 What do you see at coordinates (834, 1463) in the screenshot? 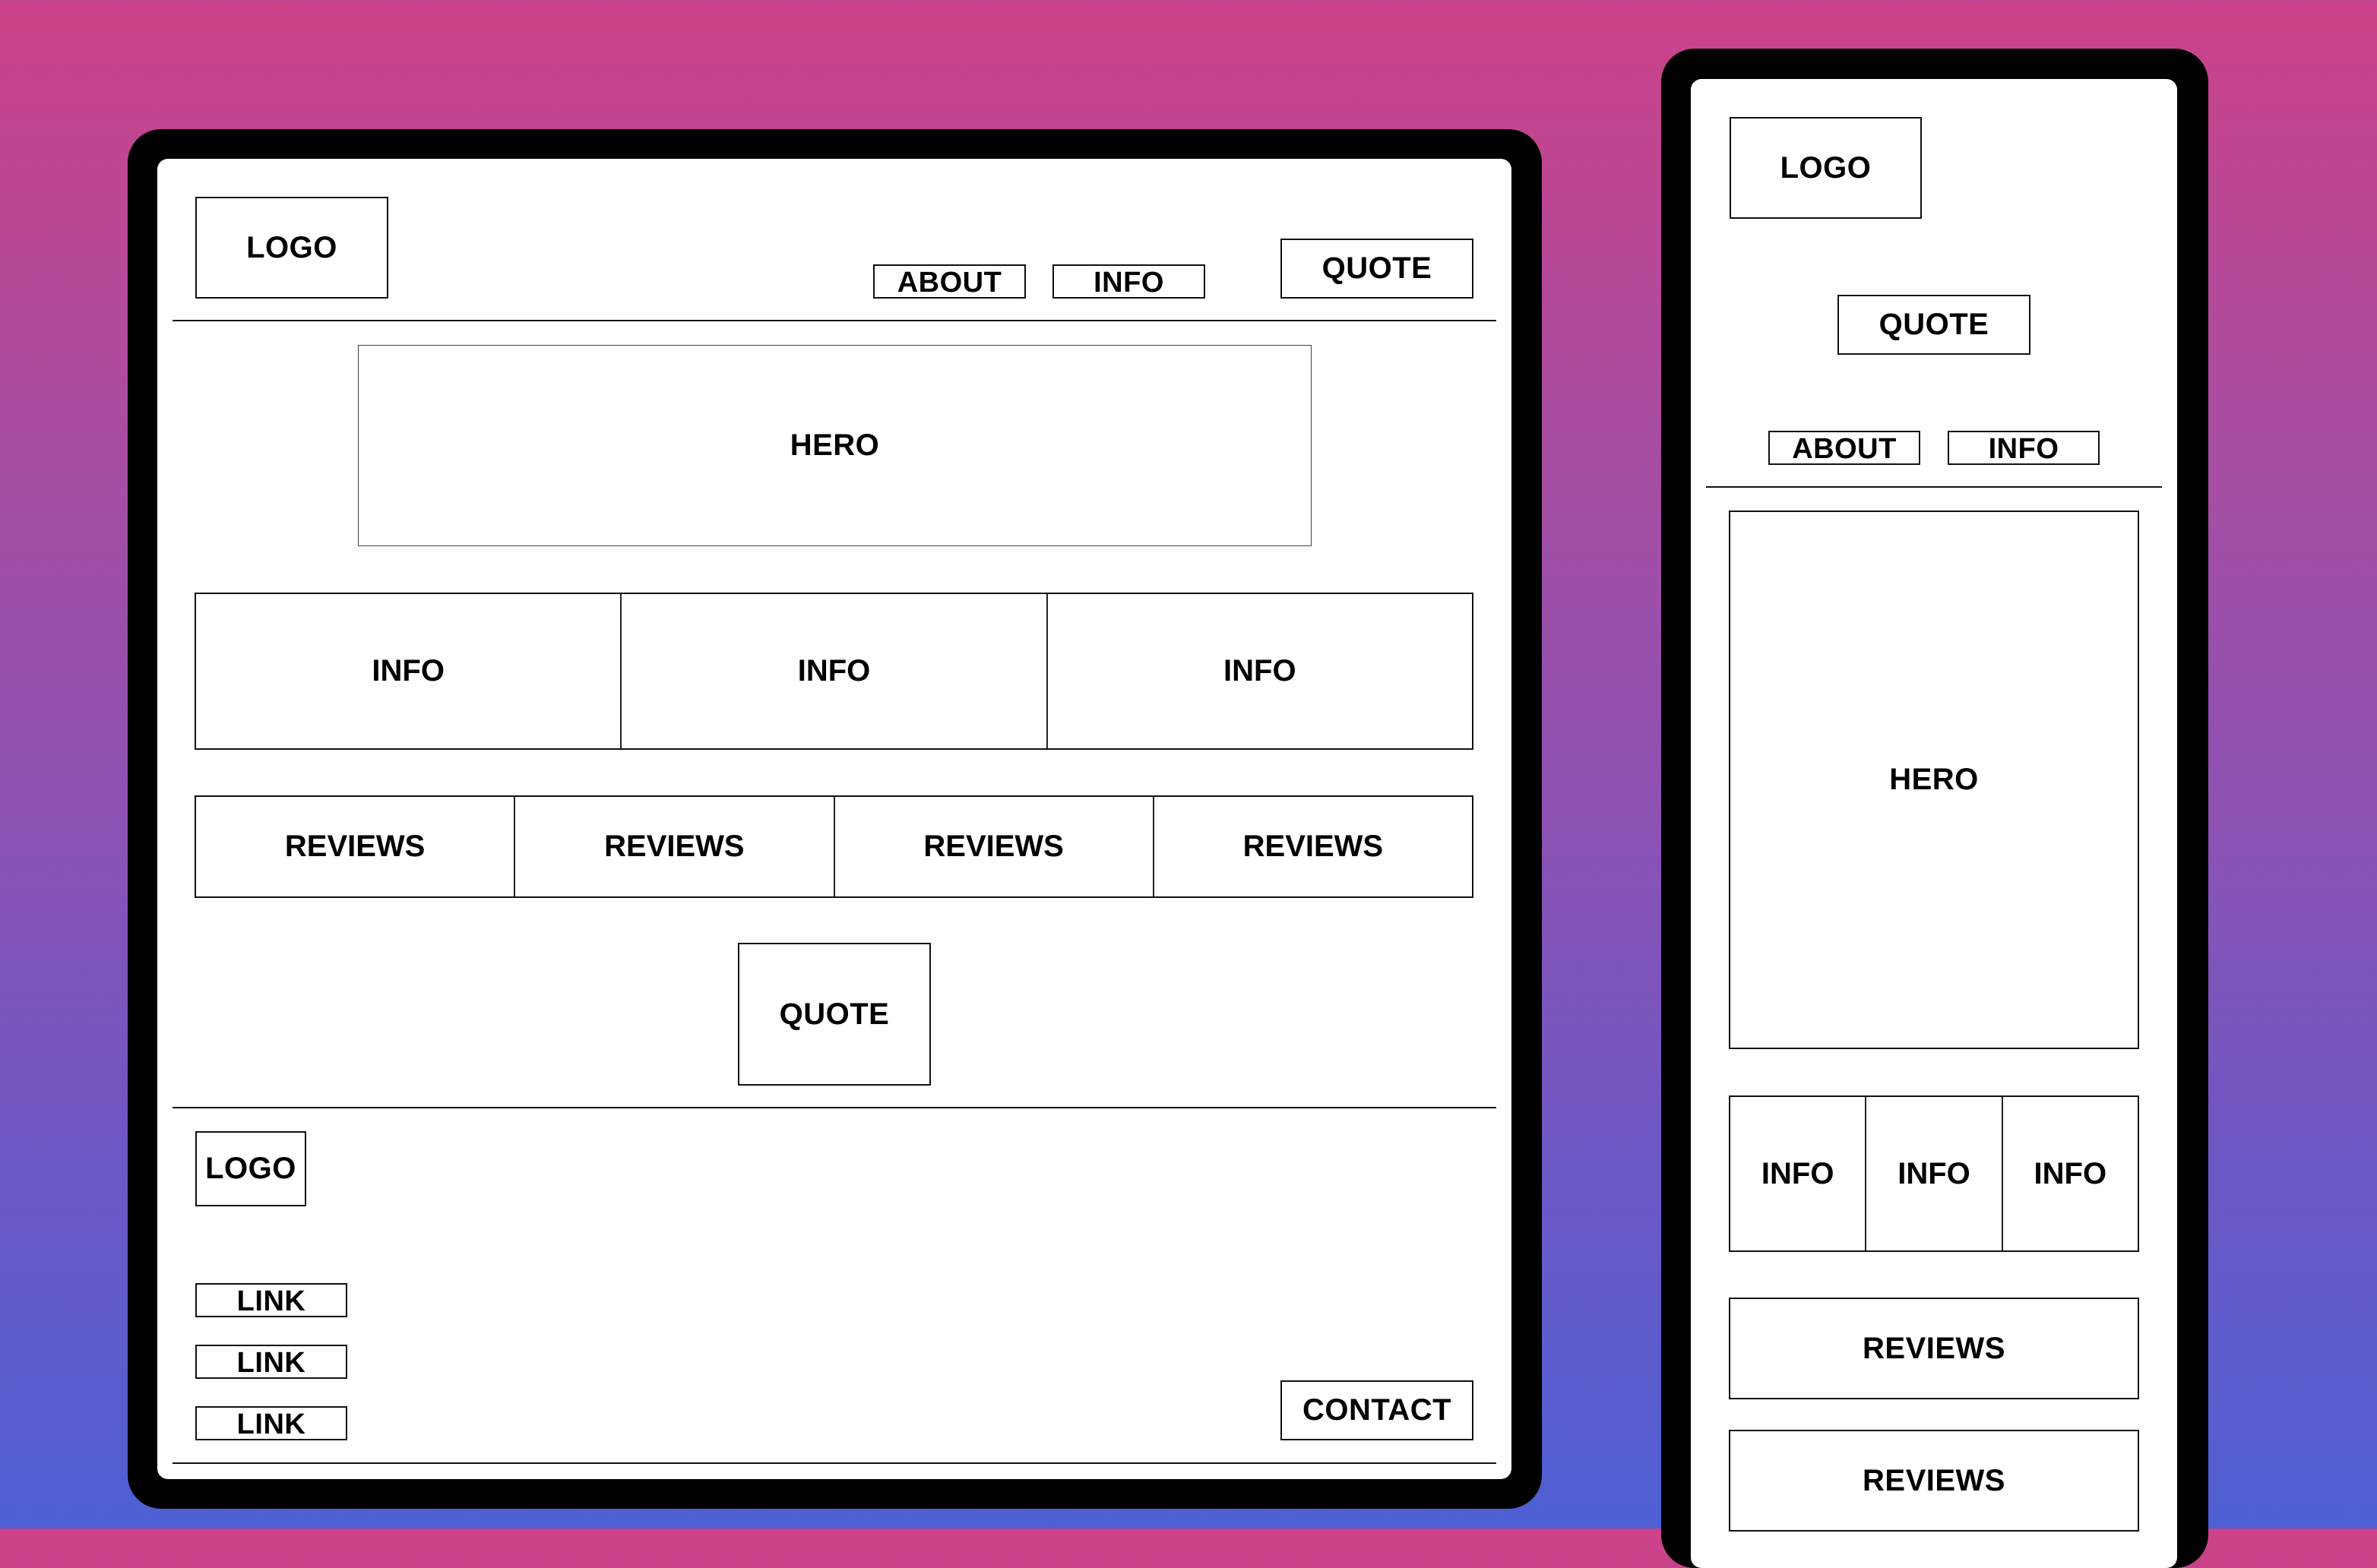
I see `footer-bottom-divider` at bounding box center [834, 1463].